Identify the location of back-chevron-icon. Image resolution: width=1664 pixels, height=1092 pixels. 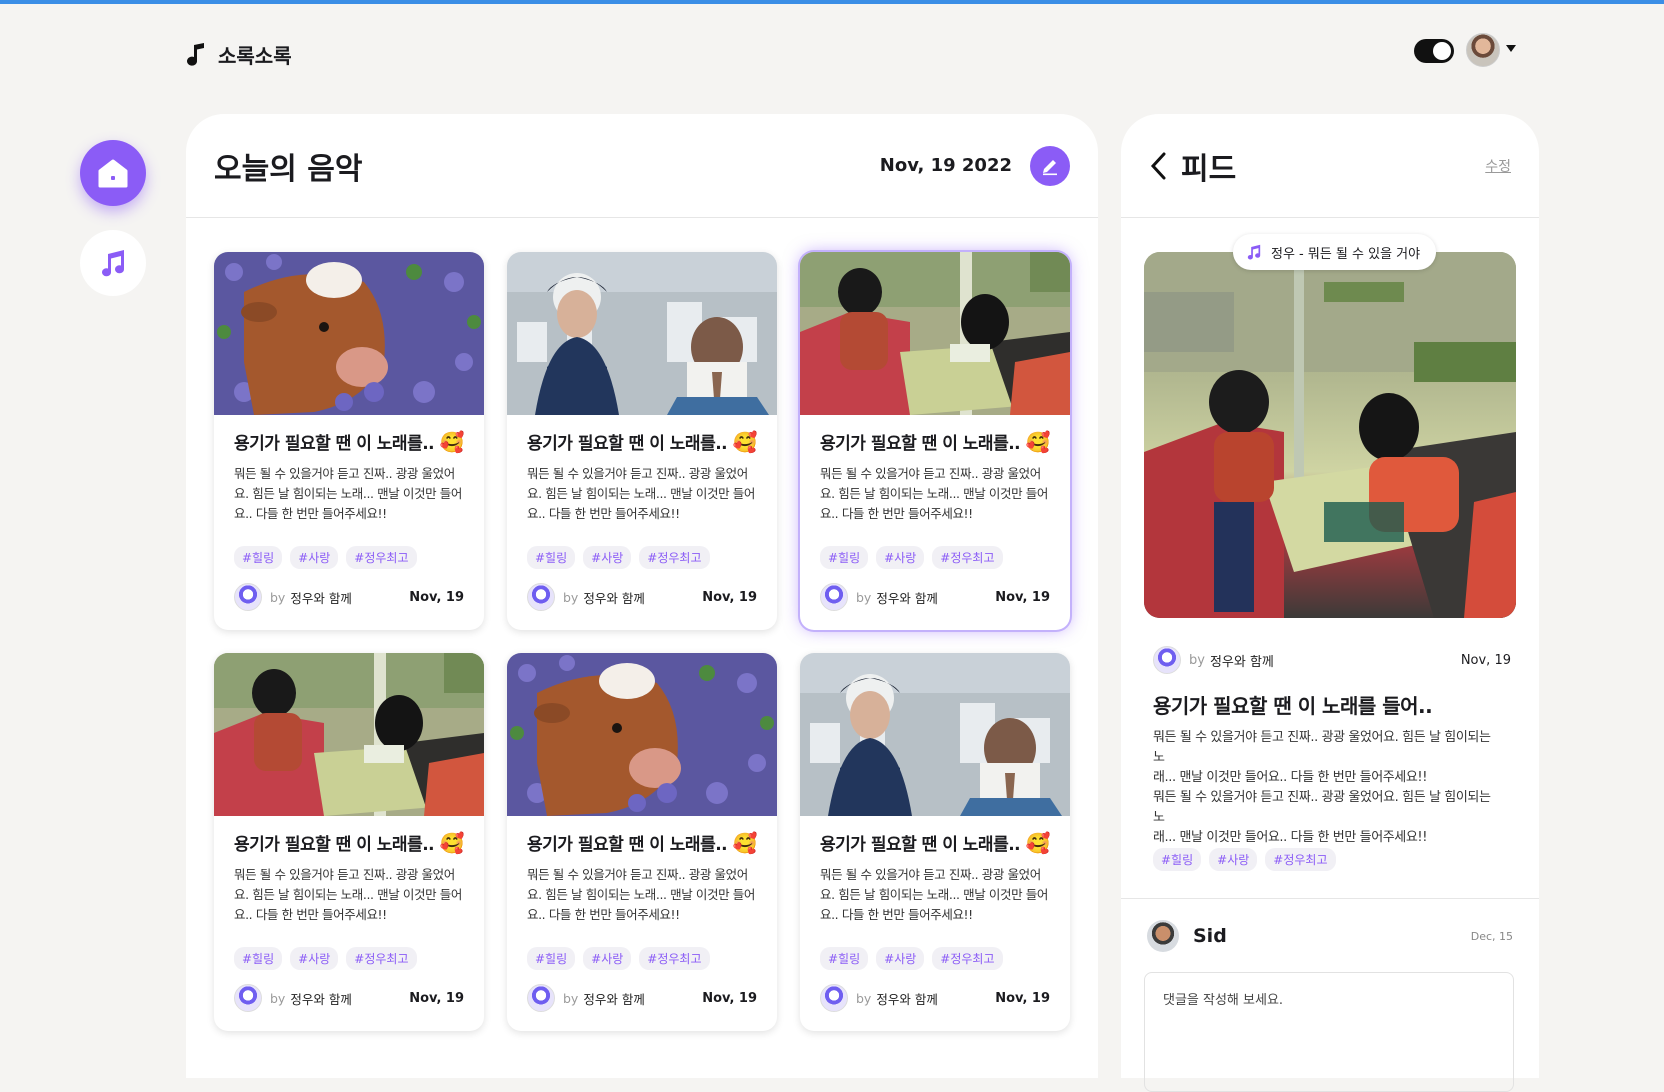
(1158, 166).